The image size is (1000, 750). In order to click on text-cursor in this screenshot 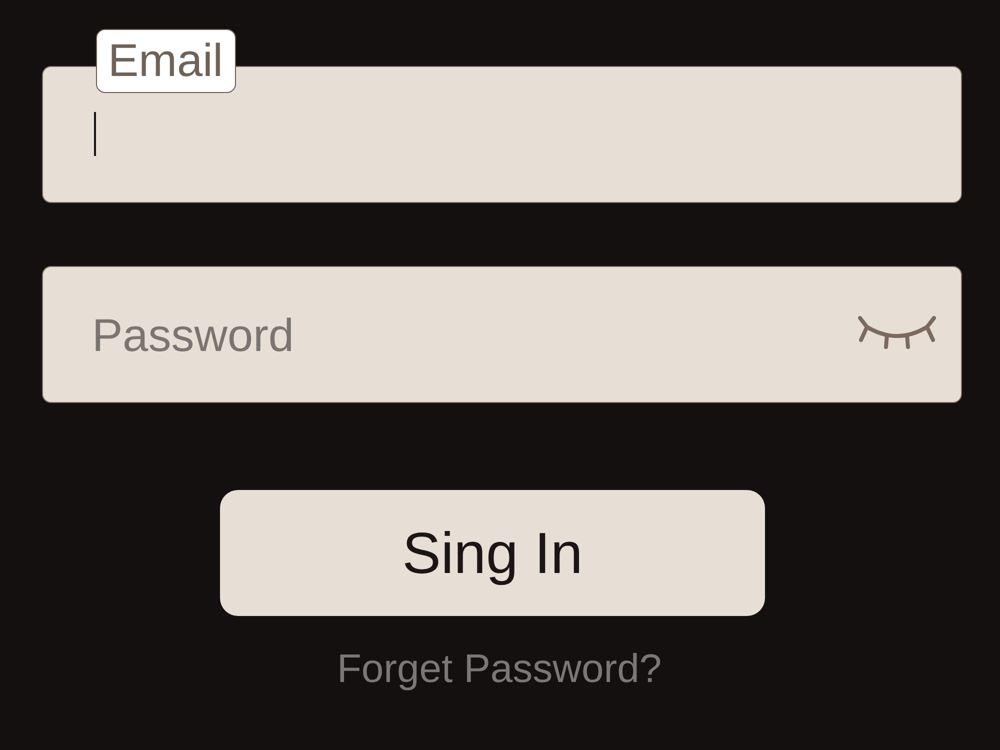, I will do `click(95, 134)`.